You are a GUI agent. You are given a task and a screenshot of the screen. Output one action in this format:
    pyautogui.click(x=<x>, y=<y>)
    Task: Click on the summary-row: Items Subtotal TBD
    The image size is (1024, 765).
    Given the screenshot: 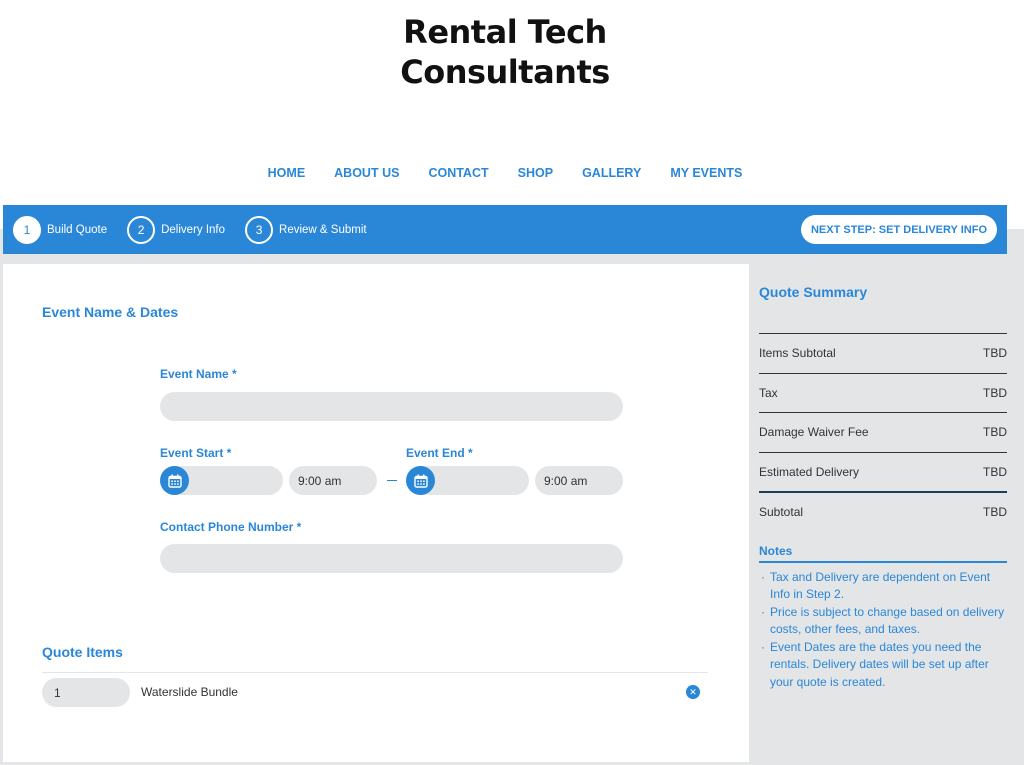 What is the action you would take?
    pyautogui.click(x=883, y=353)
    